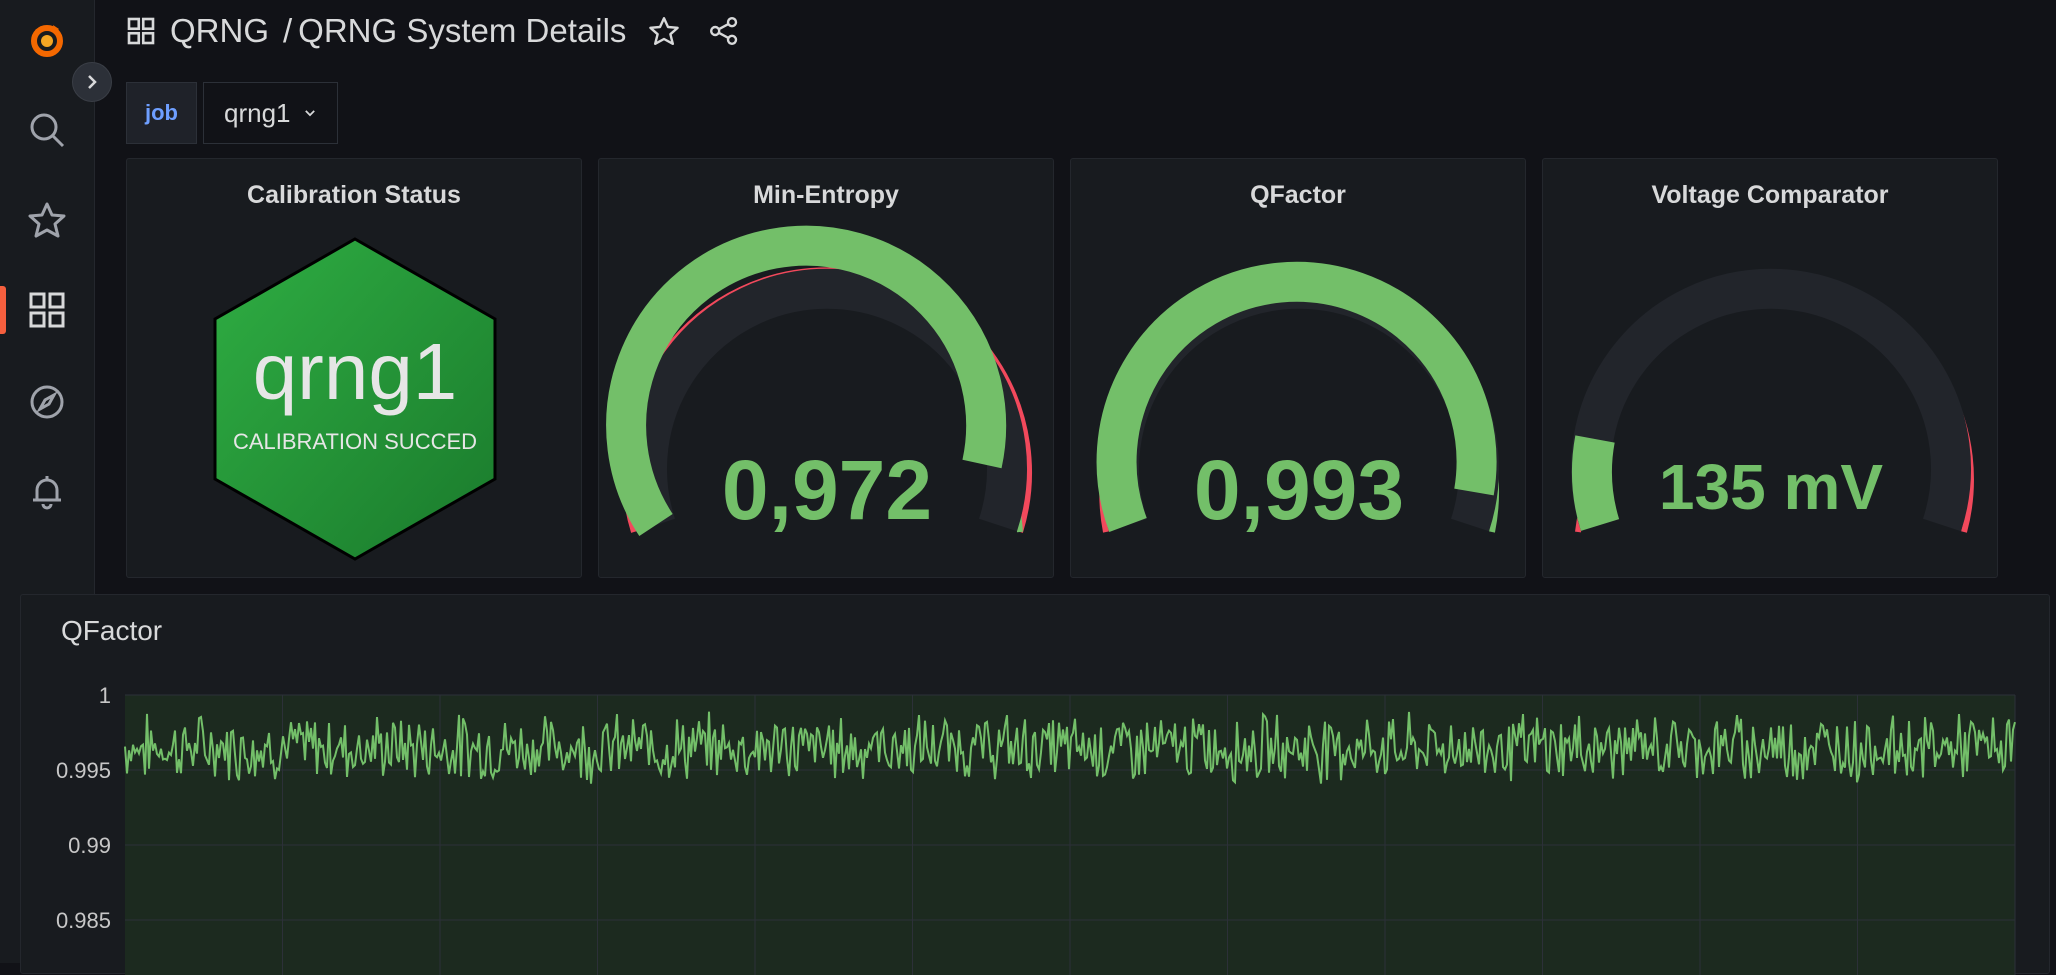  Describe the element at coordinates (462, 30) in the screenshot. I see `page-title: QRNG System Details` at that location.